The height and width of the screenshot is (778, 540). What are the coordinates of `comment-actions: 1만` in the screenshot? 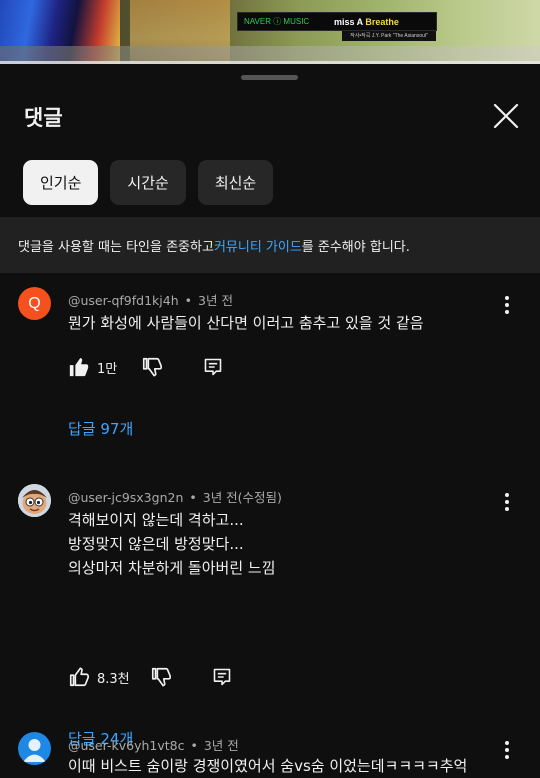 It's located at (145, 367).